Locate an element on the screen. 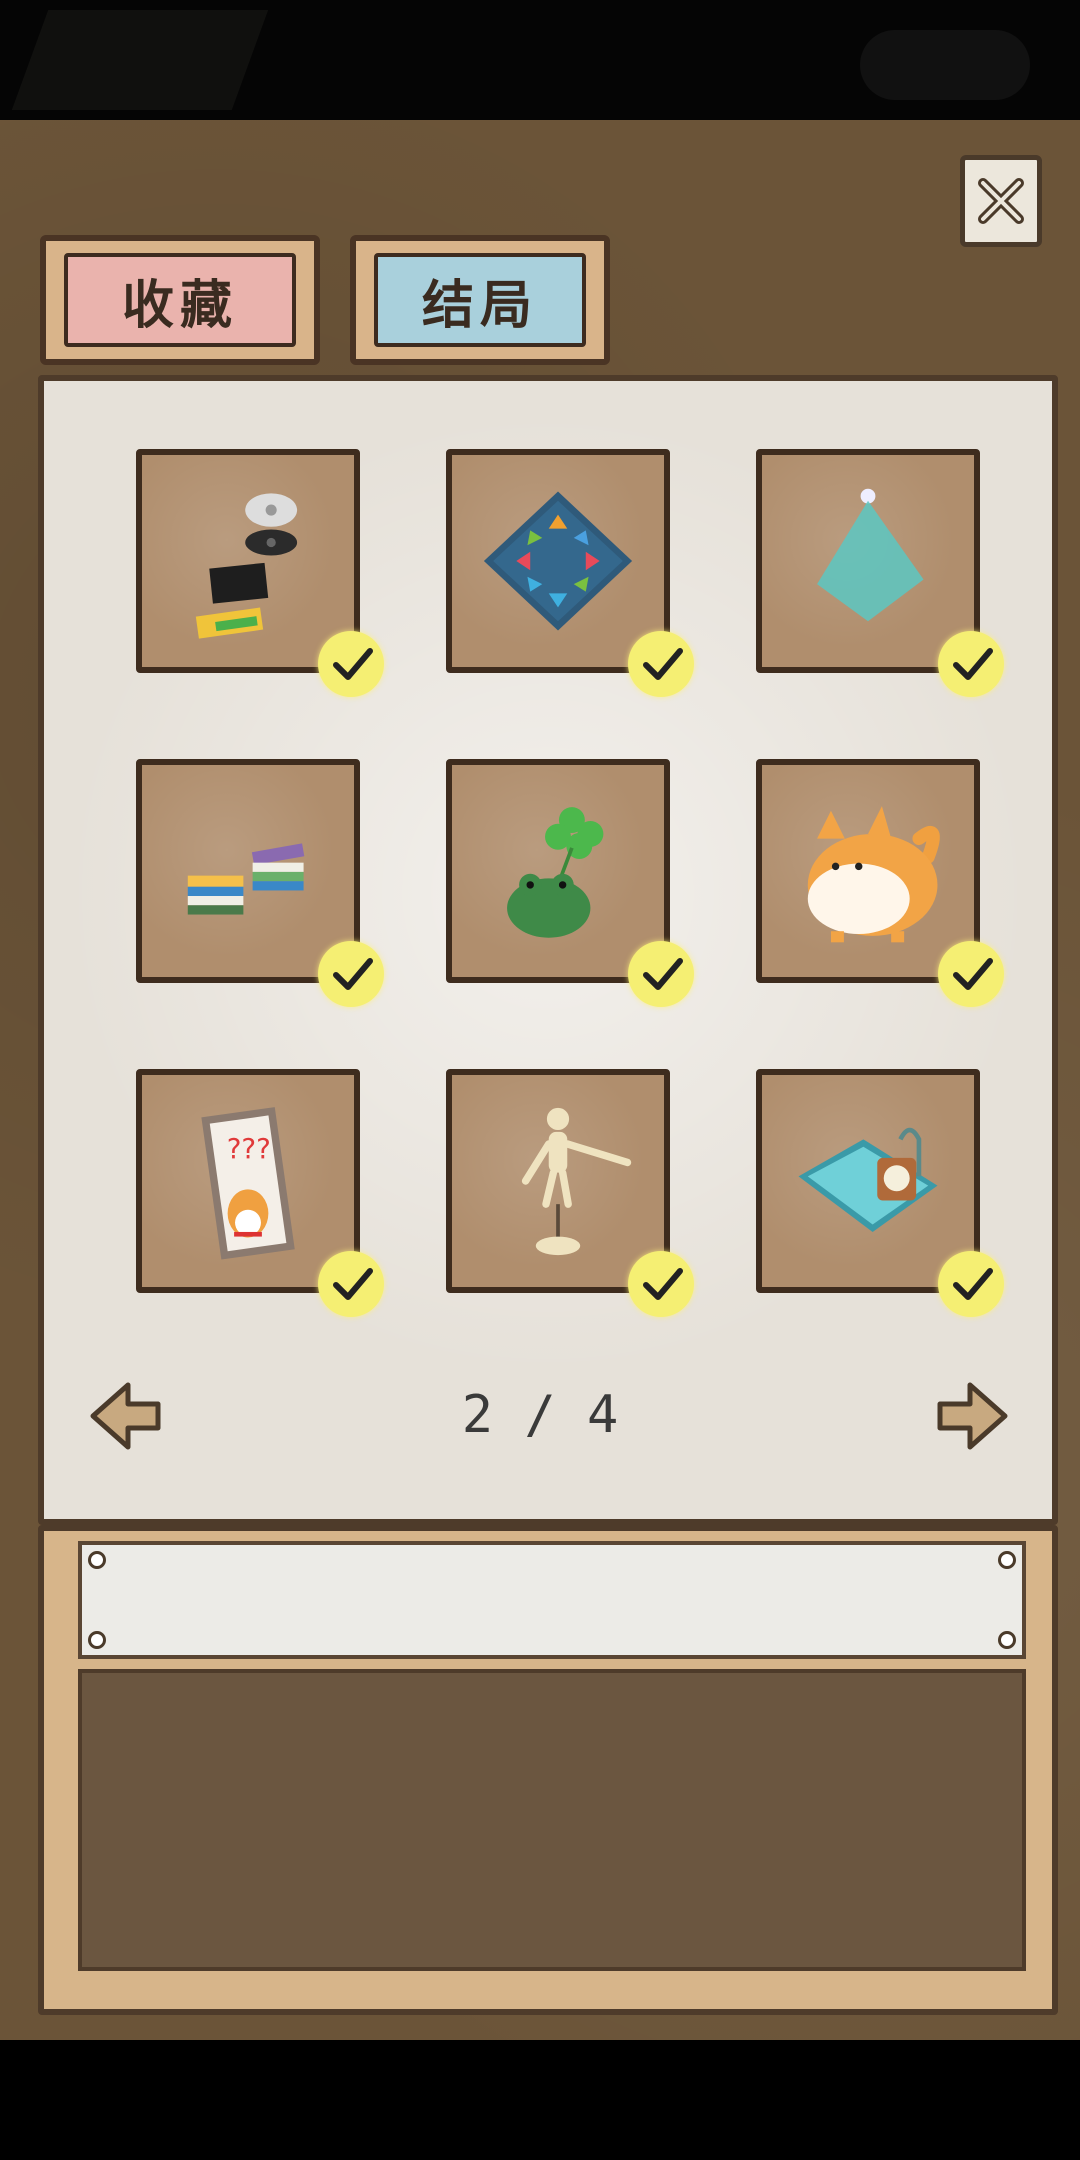 This screenshot has height=2160, width=1080. aquarium-clock-icon is located at coordinates (868, 1181).